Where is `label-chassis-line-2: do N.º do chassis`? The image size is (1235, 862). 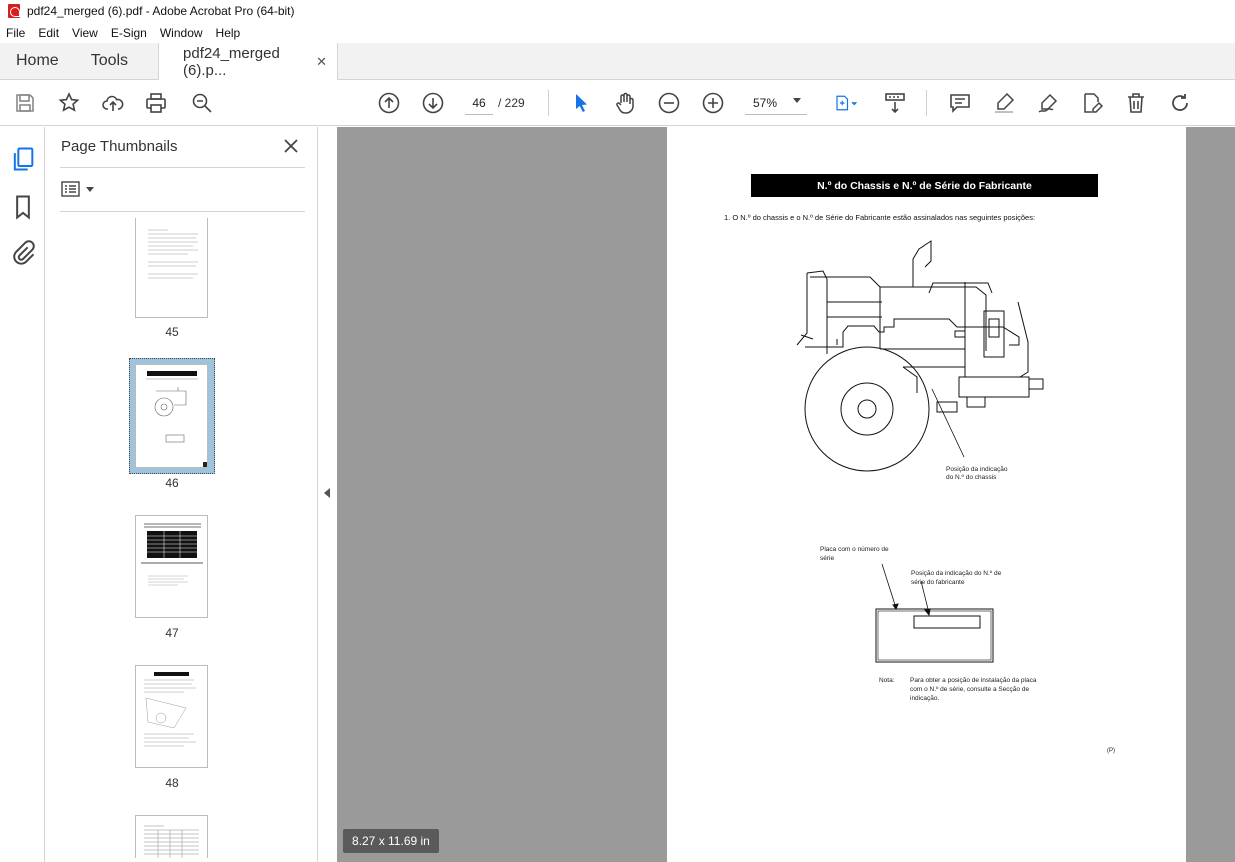 label-chassis-line-2: do N.º do chassis is located at coordinates (971, 477).